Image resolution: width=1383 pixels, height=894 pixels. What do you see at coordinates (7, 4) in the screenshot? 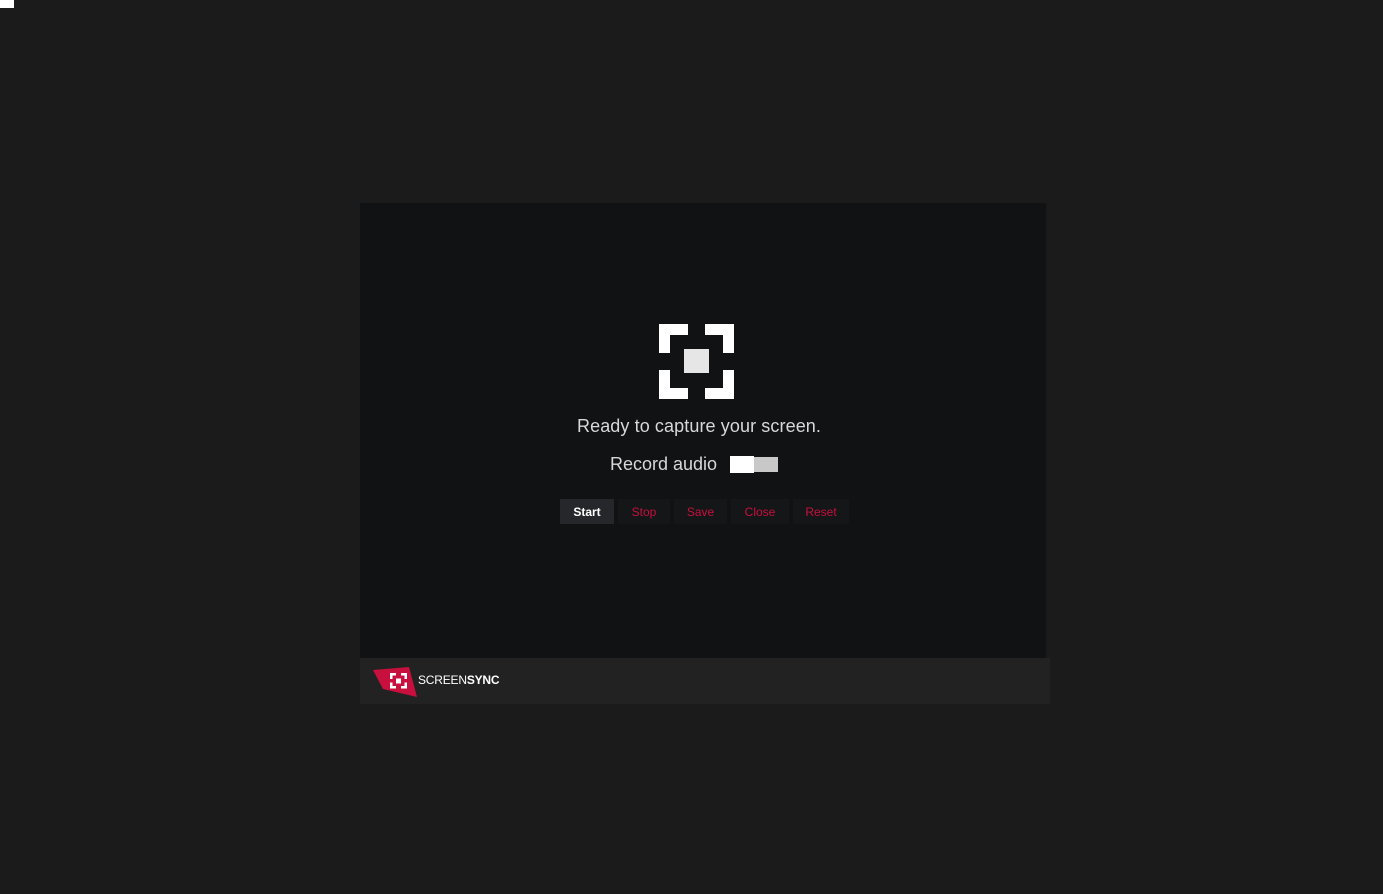
I see `window-corner-marker` at bounding box center [7, 4].